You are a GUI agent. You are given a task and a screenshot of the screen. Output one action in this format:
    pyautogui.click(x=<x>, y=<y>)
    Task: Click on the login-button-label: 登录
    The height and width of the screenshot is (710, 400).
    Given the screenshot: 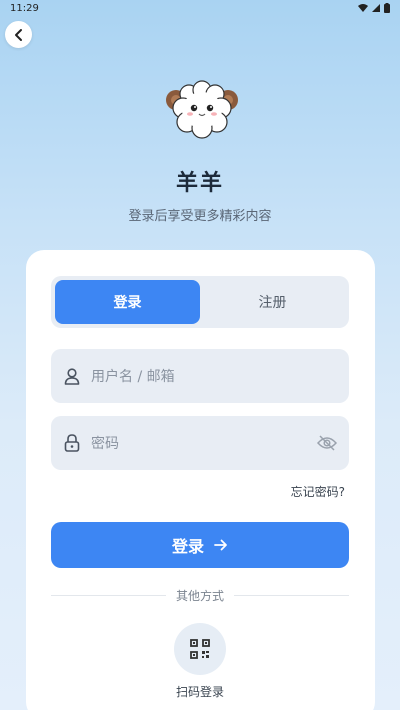 What is the action you would take?
    pyautogui.click(x=187, y=546)
    